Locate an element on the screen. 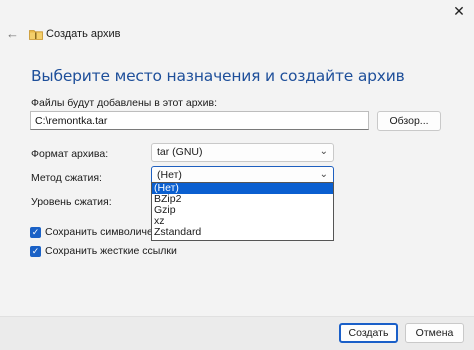 This screenshot has width=474, height=350. archive-path-label: Файлы будут добавлены в этот архив: is located at coordinates (124, 103).